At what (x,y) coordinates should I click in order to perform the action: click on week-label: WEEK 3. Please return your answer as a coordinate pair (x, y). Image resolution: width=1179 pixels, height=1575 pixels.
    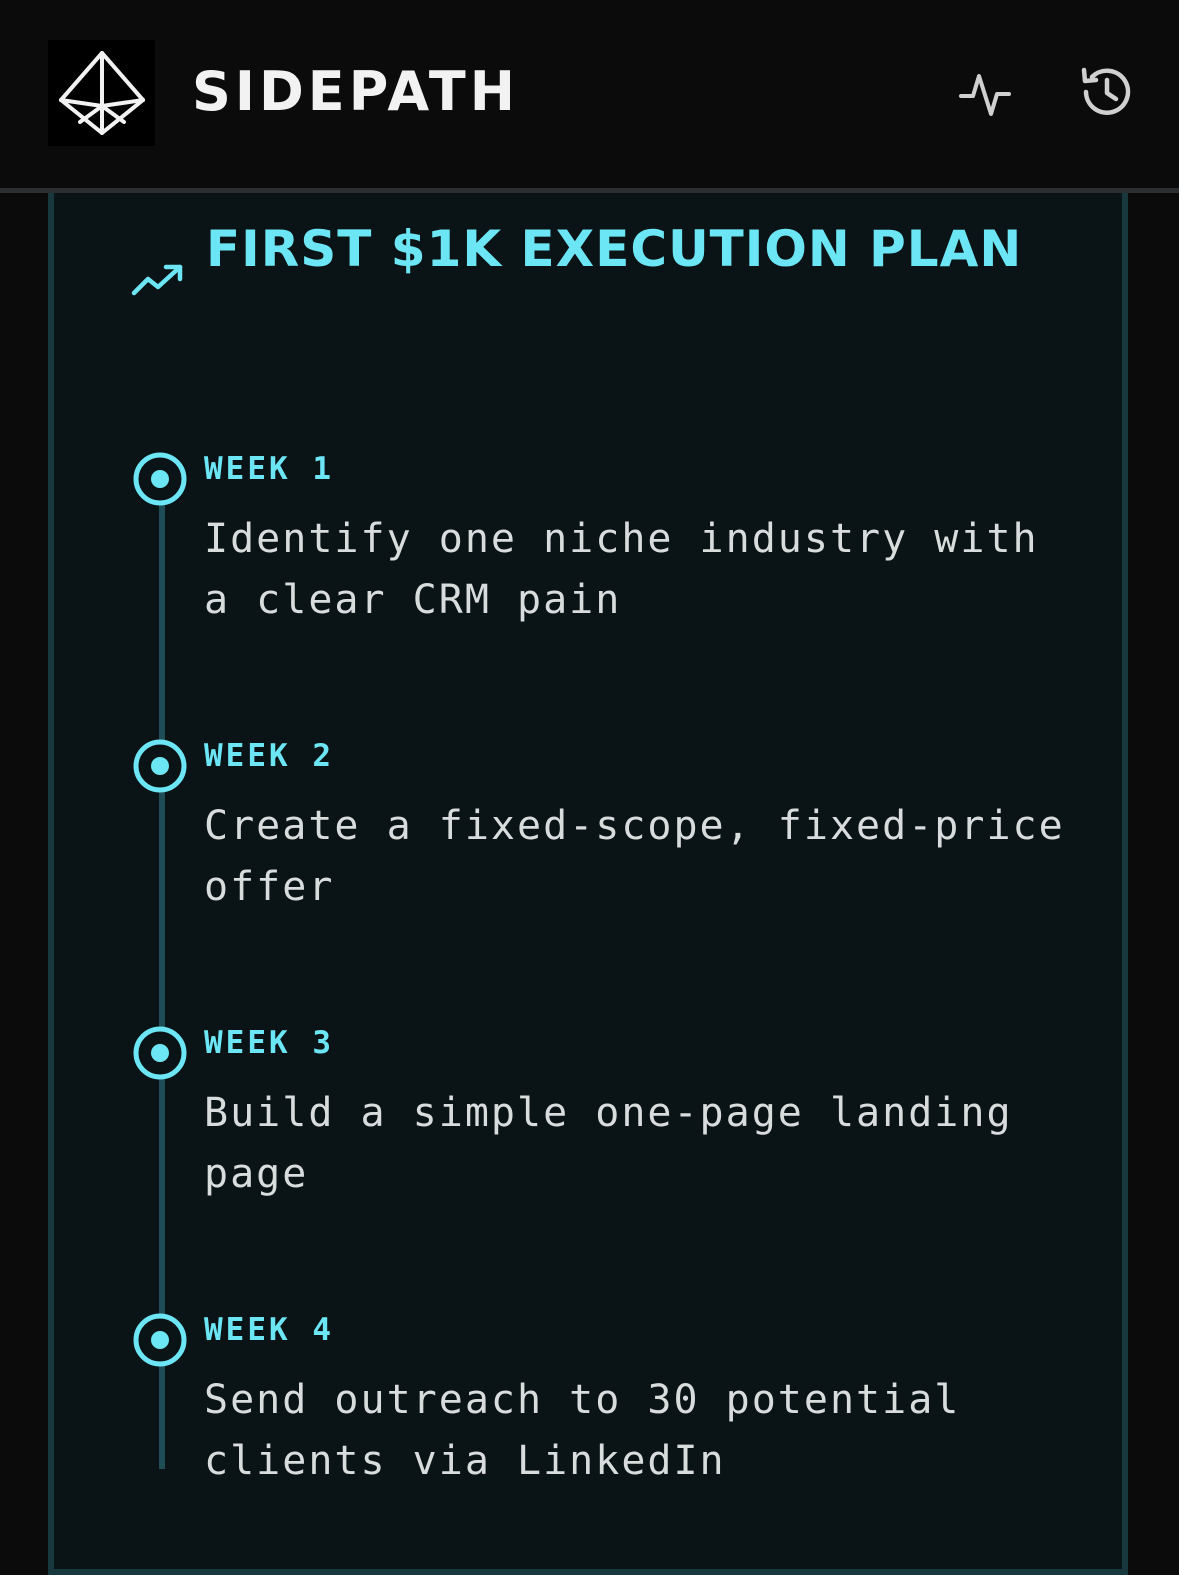
    Looking at the image, I should click on (269, 1043).